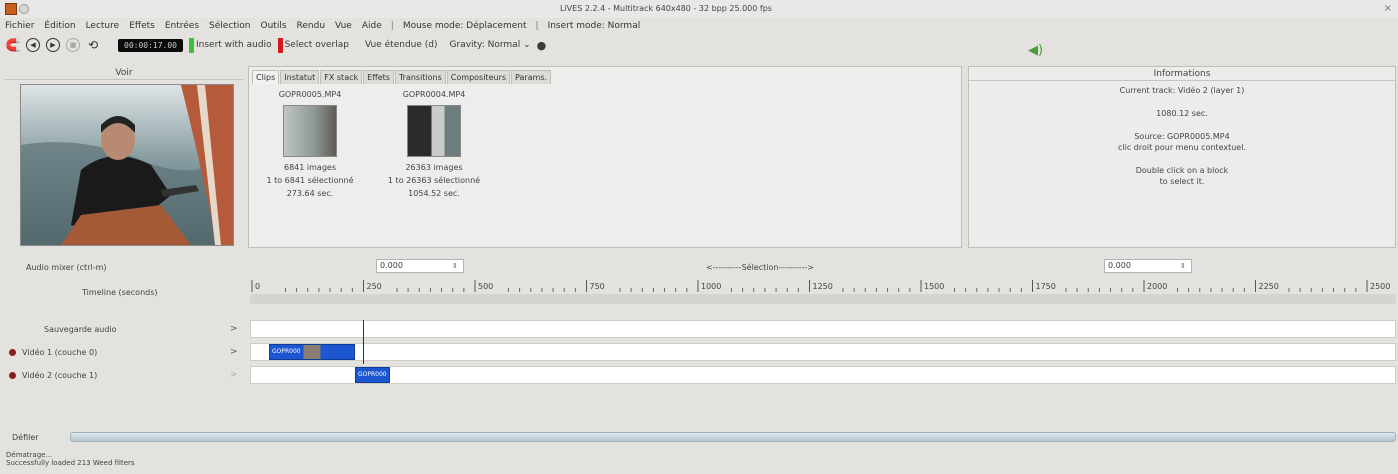 This screenshot has width=1398, height=474. I want to click on track-label-video-1: Vidéo 1 (couche 0), so click(59, 352).